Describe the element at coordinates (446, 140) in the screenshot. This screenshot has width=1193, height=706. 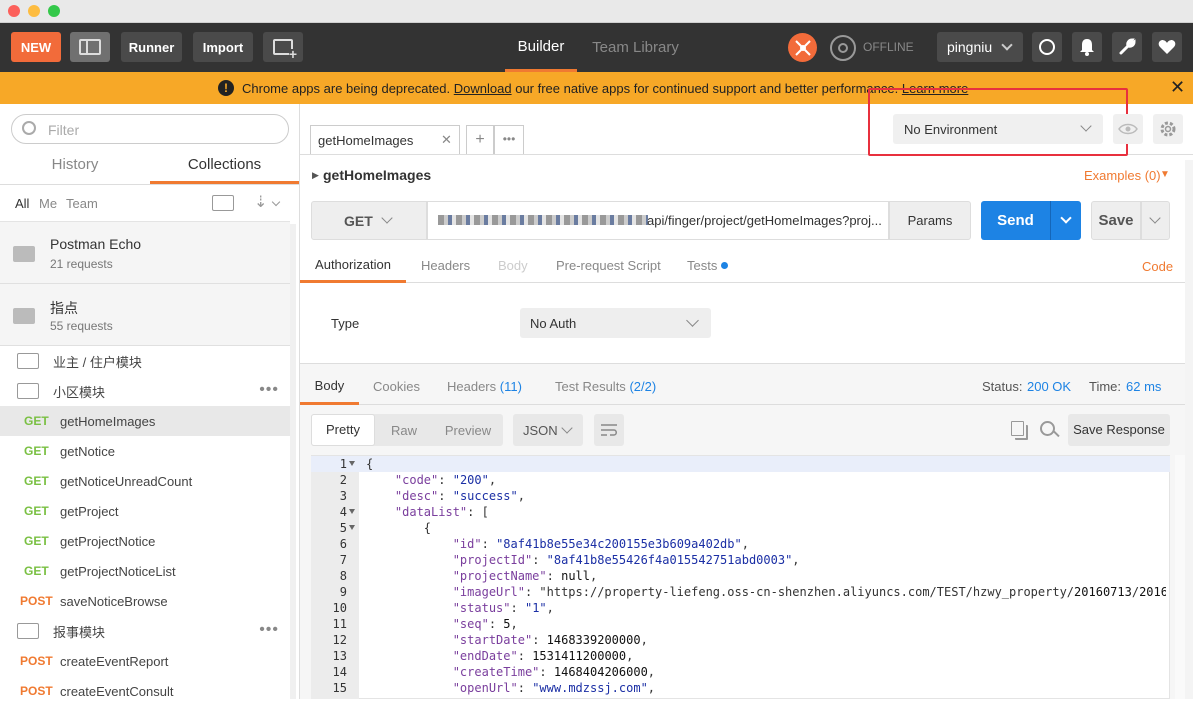
I see `close-tab-icon: ✕` at that location.